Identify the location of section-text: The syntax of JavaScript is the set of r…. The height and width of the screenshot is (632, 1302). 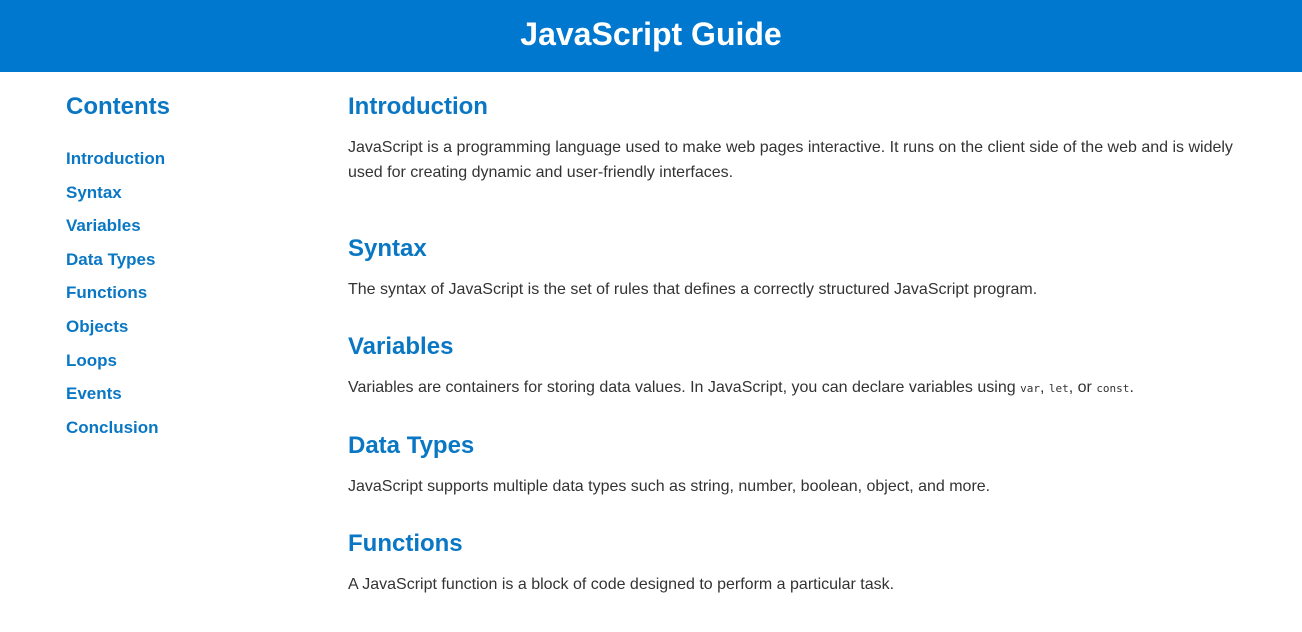
(693, 289).